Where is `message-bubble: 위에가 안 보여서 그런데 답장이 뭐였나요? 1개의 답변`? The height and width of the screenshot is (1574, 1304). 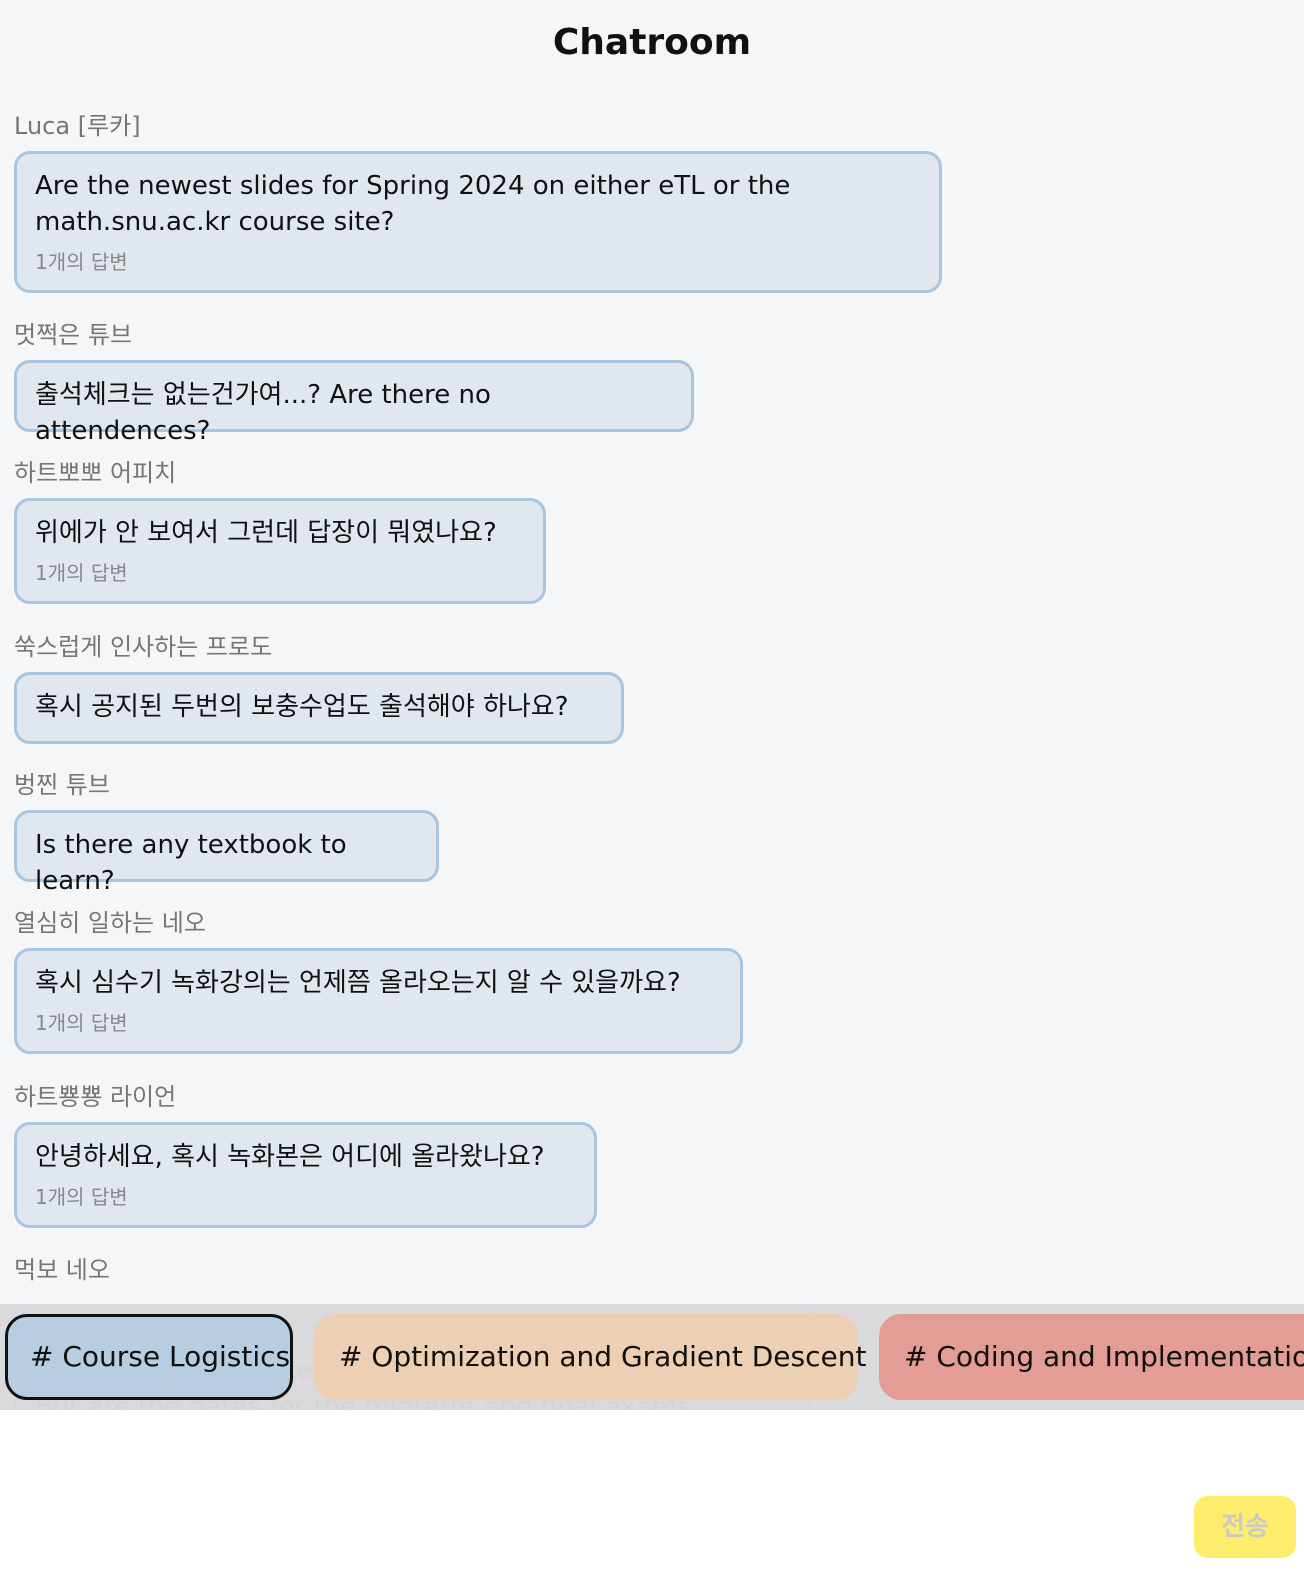 message-bubble: 위에가 안 보여서 그런데 답장이 뭐였나요? 1개의 답변 is located at coordinates (280, 551).